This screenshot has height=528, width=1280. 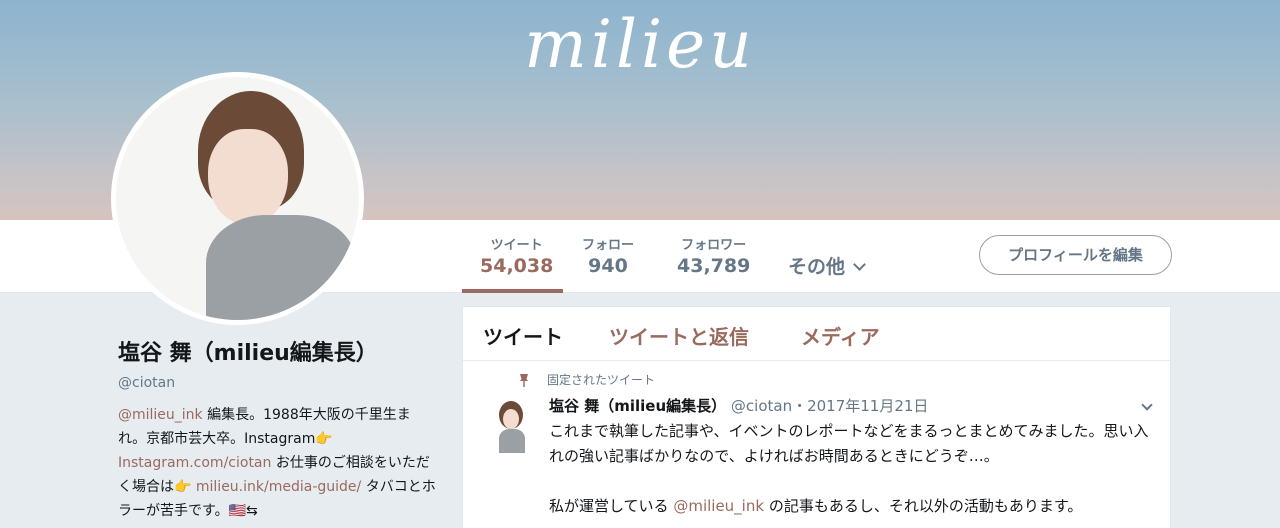 What do you see at coordinates (714, 245) in the screenshot?
I see `stat-label: フォロワー` at bounding box center [714, 245].